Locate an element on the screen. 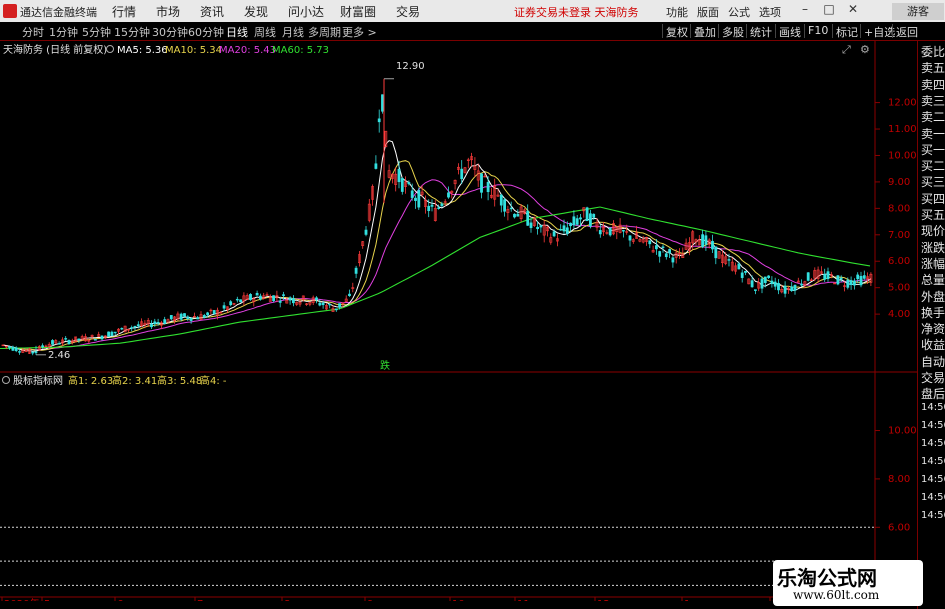 The image size is (945, 609). period-tab-intraday: 分时 is located at coordinates (33, 32).